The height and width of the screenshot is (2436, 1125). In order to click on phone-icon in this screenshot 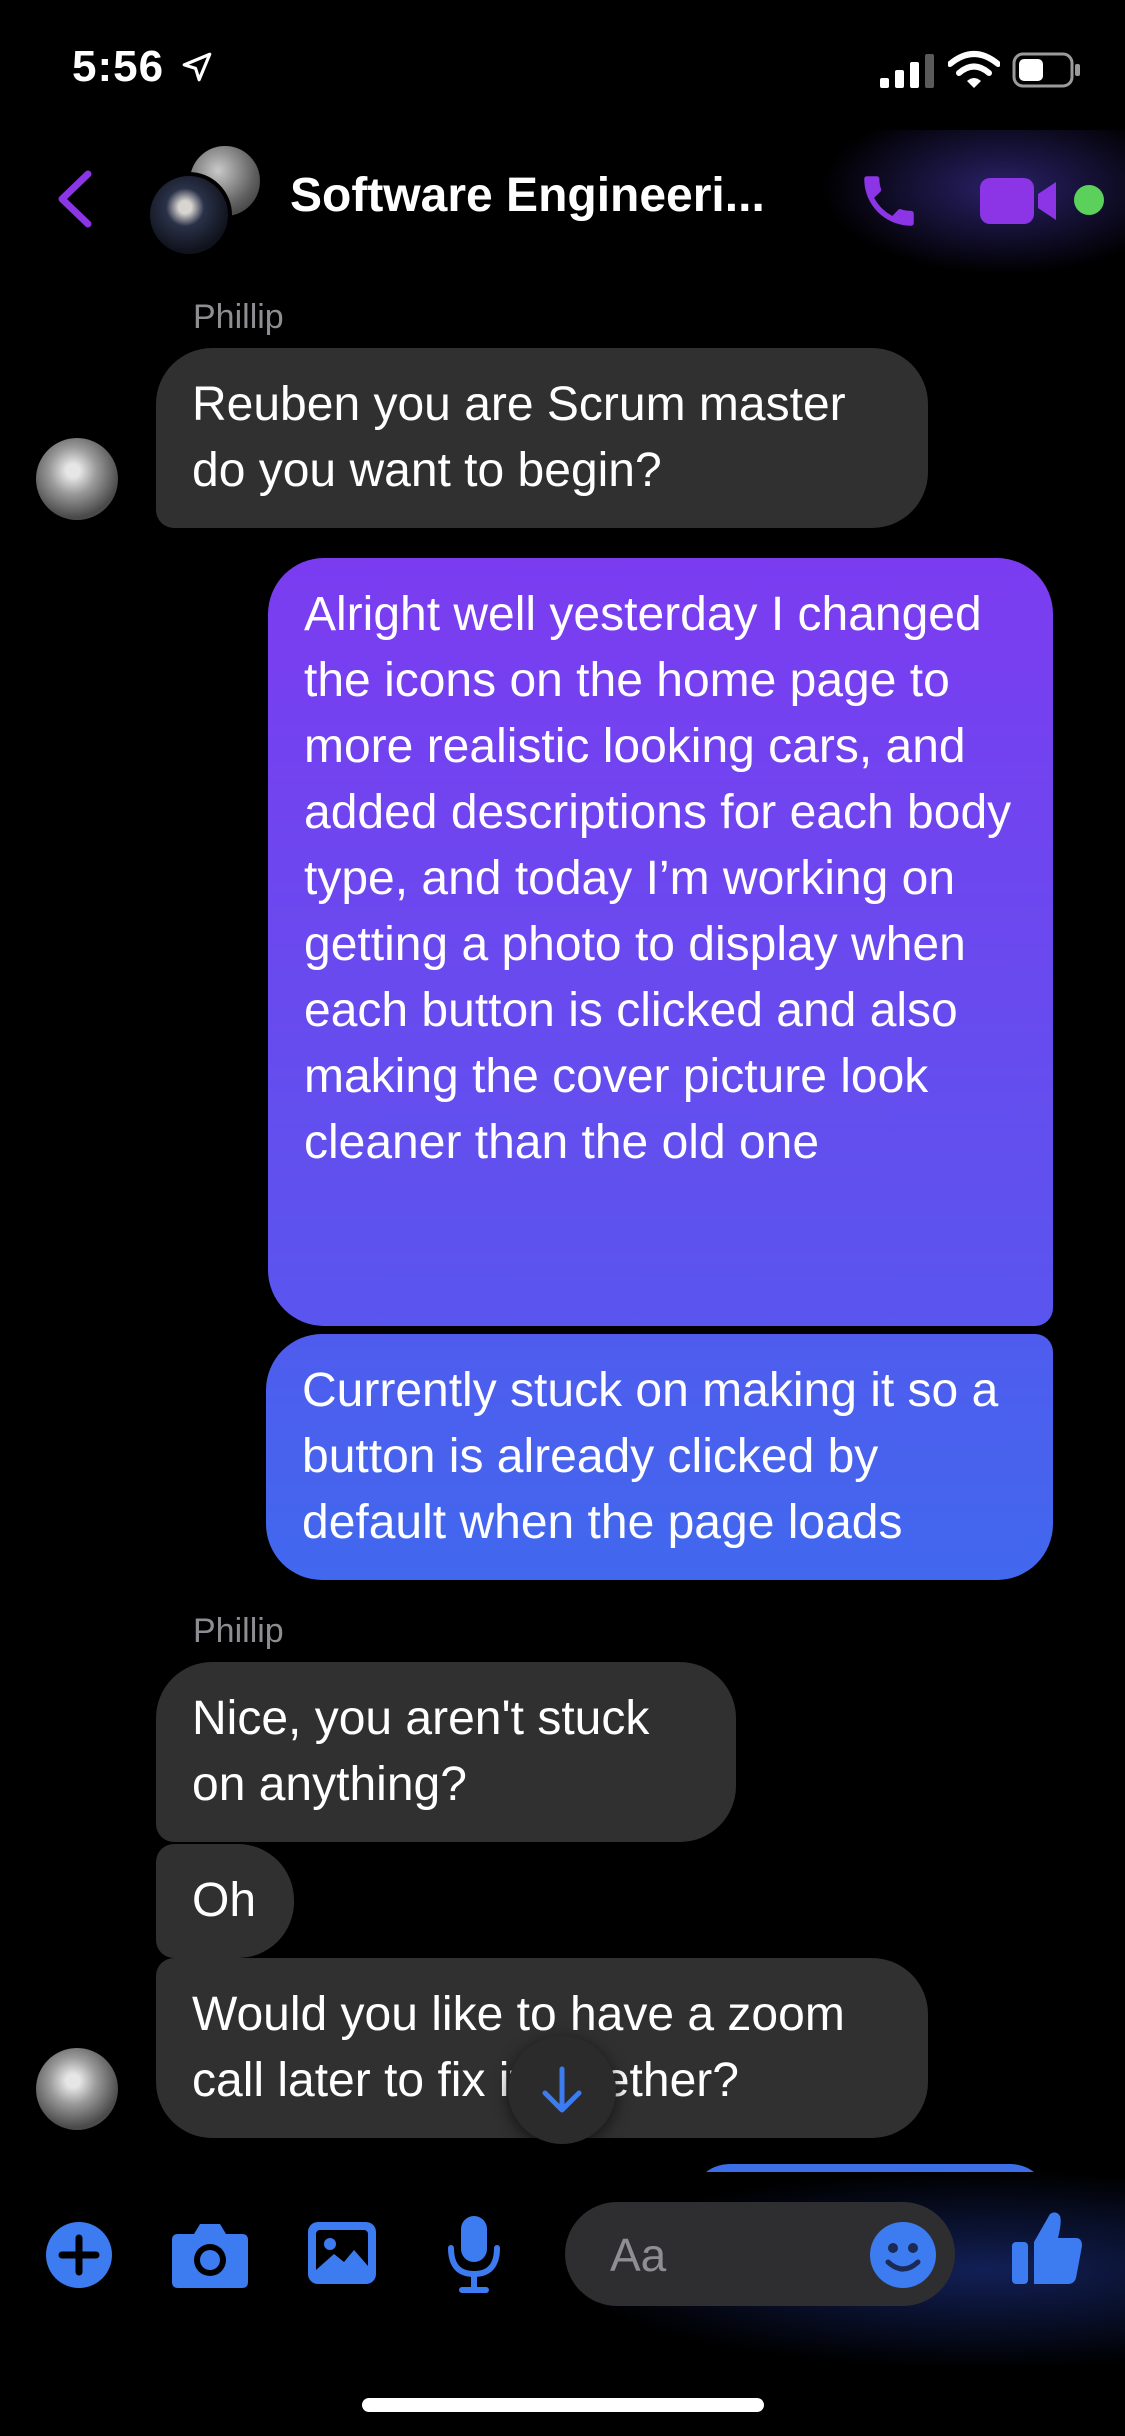, I will do `click(889, 201)`.